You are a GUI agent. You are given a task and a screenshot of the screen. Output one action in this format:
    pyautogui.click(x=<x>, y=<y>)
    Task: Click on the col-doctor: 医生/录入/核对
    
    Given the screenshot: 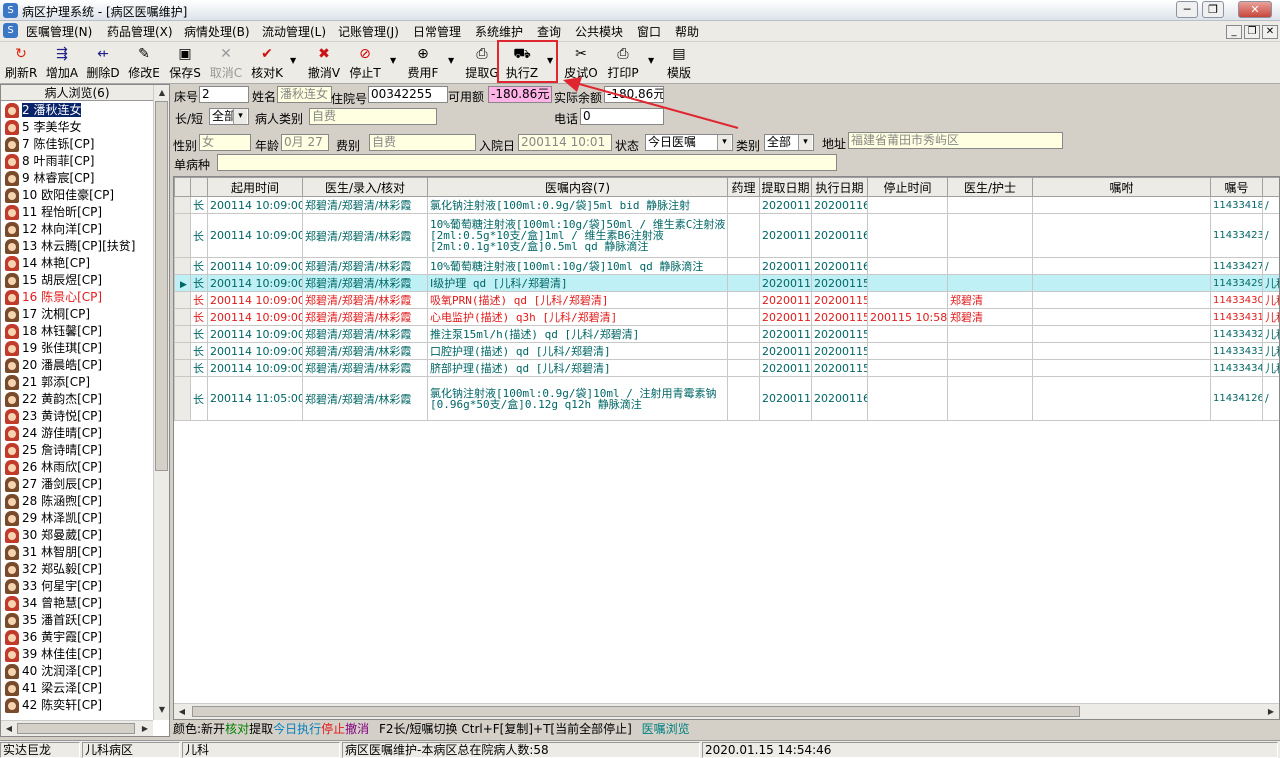 What is the action you would take?
    pyautogui.click(x=365, y=187)
    